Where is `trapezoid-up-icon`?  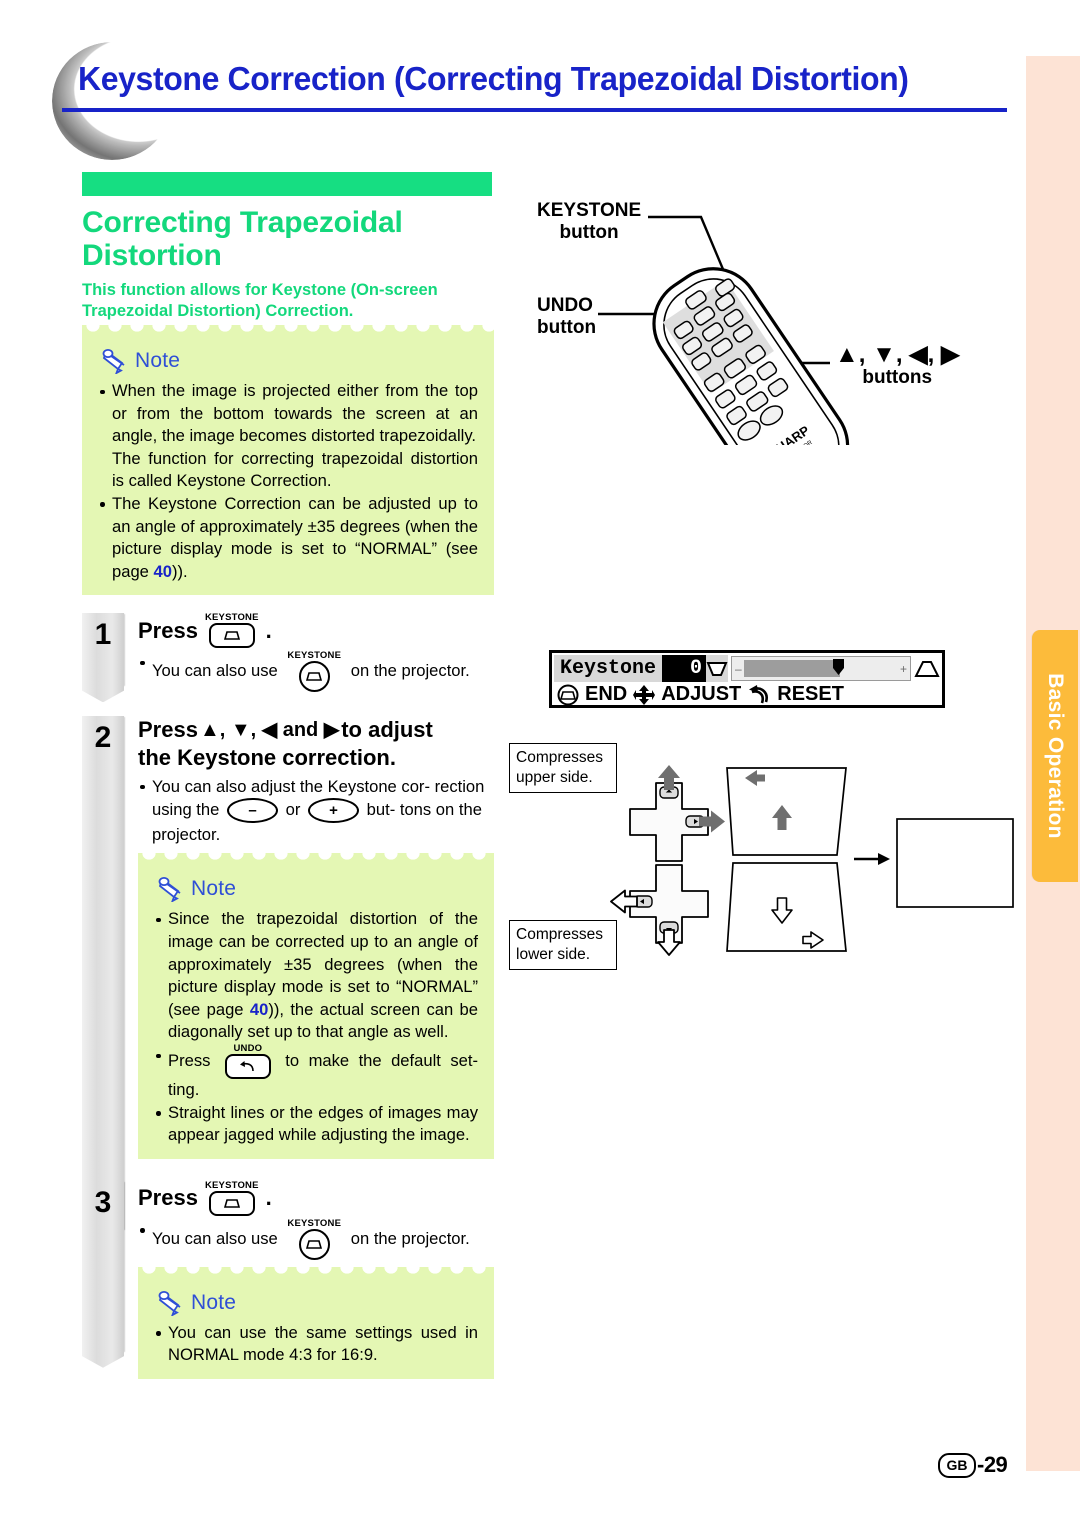 trapezoid-up-icon is located at coordinates (927, 668).